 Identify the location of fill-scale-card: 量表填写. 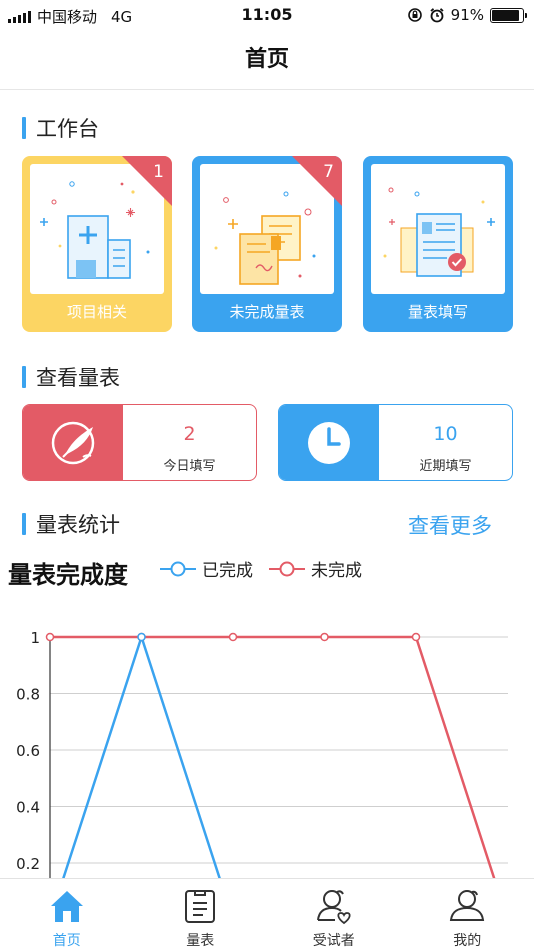
(438, 244).